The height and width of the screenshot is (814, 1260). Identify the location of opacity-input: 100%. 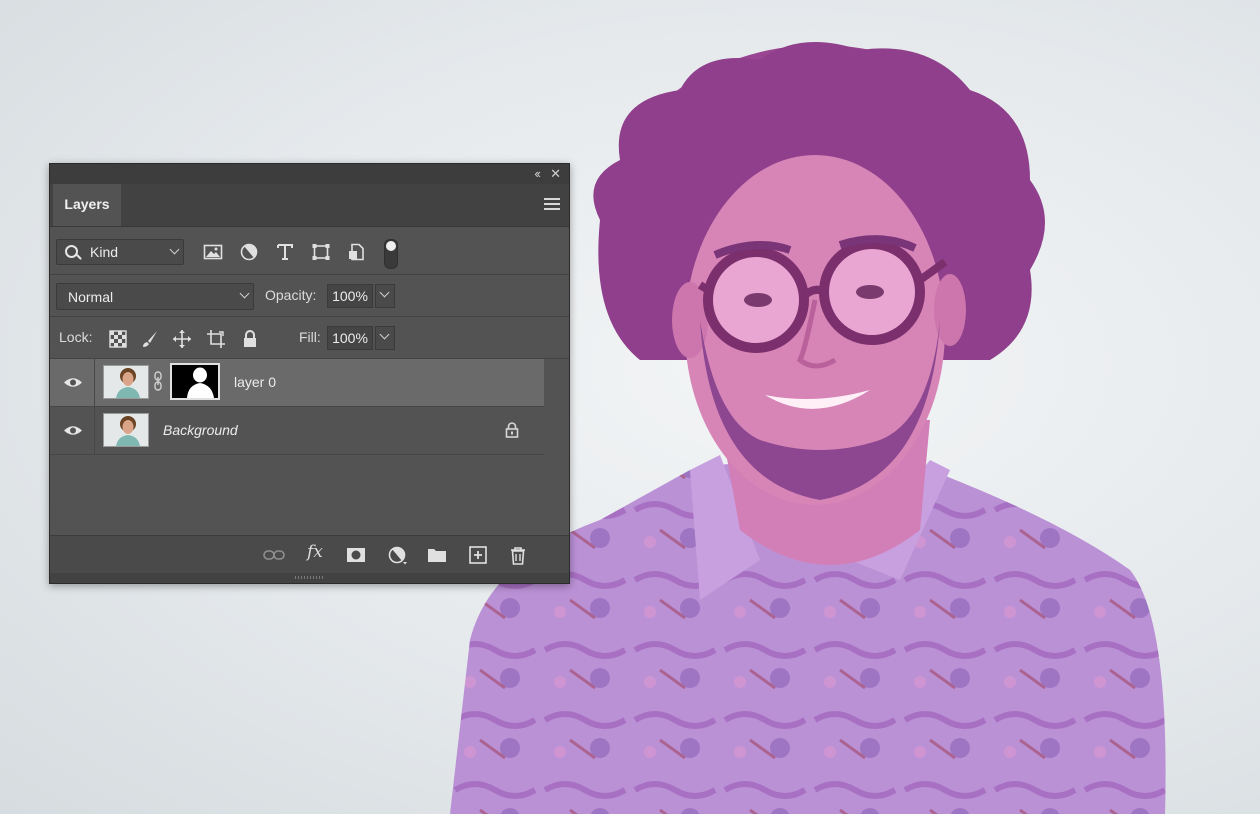
(350, 296).